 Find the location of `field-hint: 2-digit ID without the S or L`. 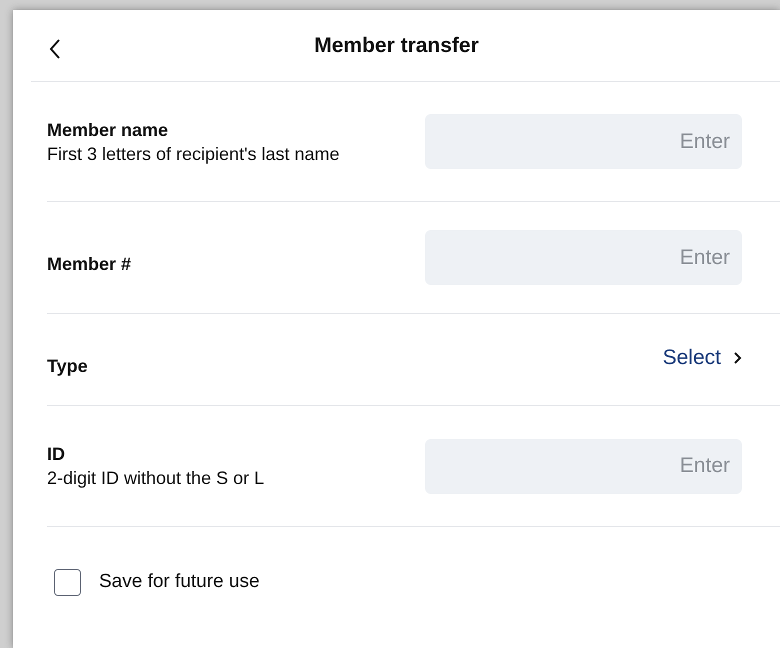

field-hint: 2-digit ID without the S or L is located at coordinates (155, 478).